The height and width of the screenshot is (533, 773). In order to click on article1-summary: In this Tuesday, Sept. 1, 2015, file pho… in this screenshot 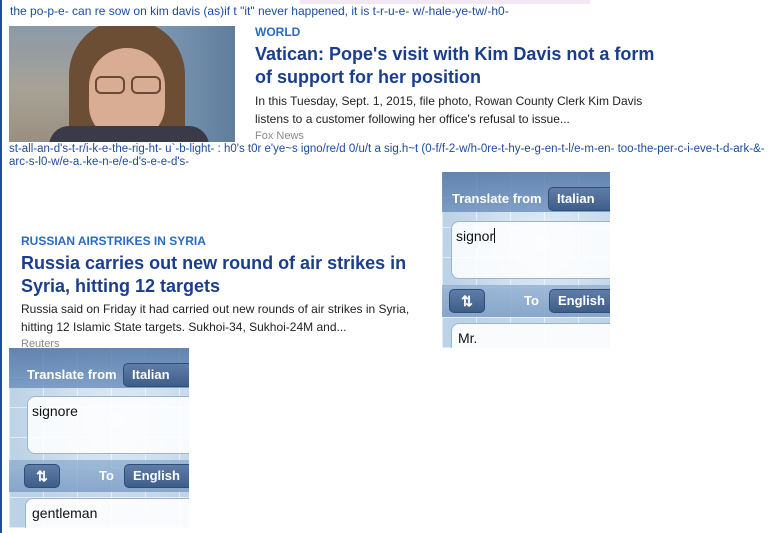, I will do `click(449, 110)`.